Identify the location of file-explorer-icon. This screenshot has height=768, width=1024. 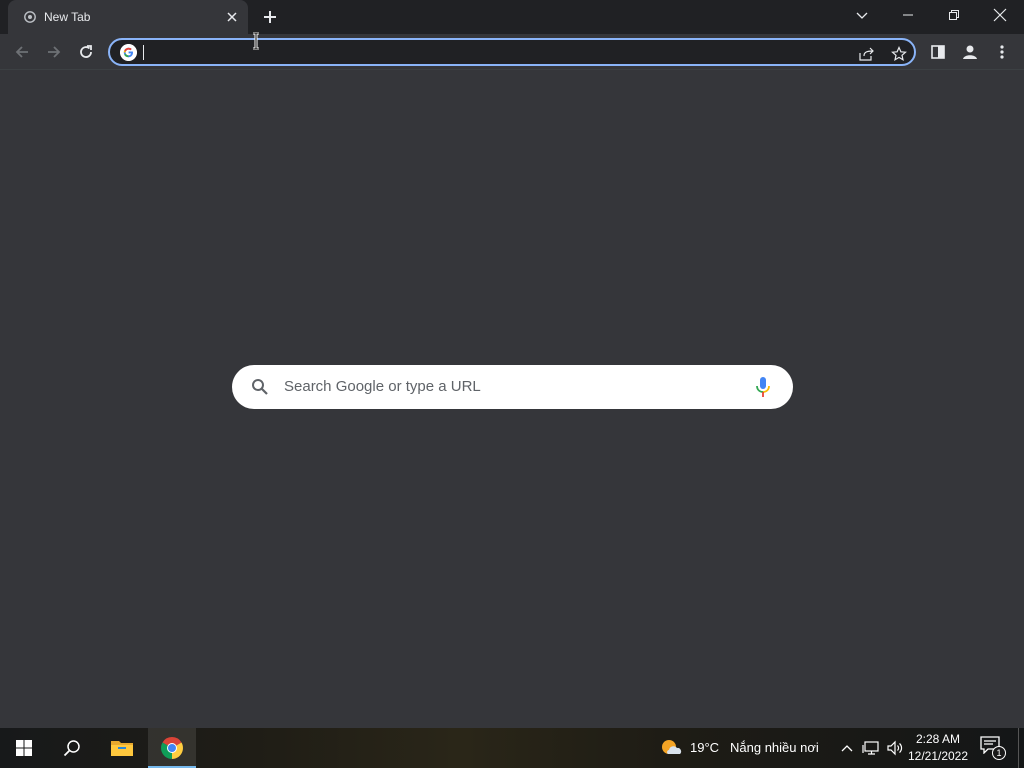
(122, 748).